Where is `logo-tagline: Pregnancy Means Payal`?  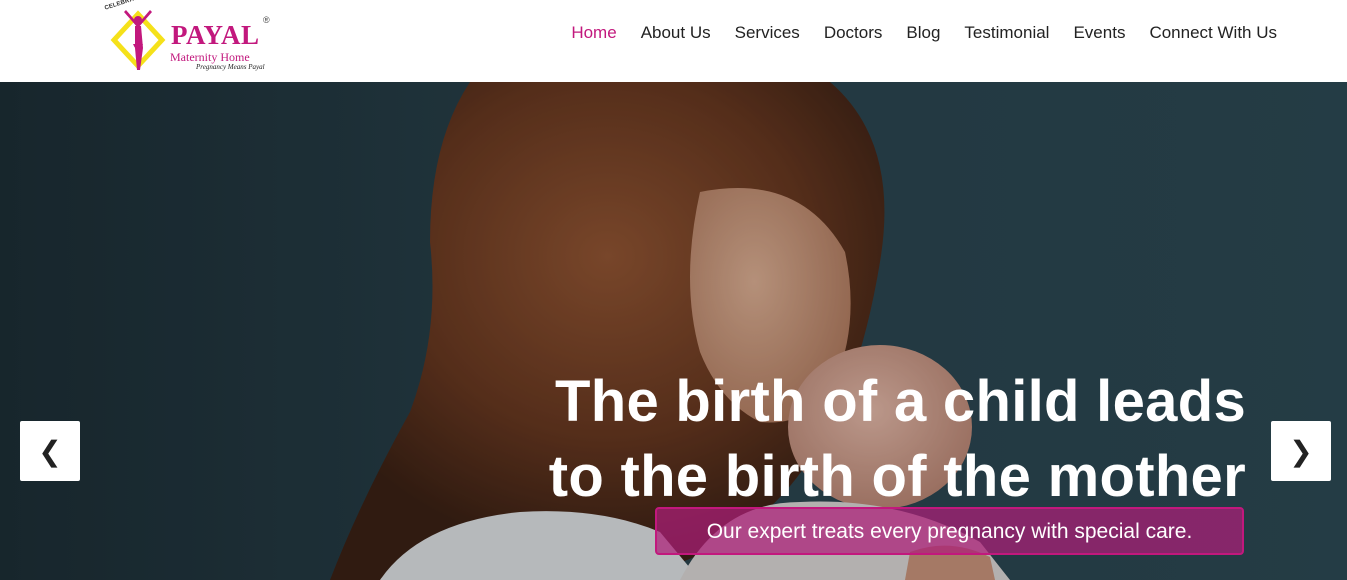
logo-tagline: Pregnancy Means Payal is located at coordinates (230, 67).